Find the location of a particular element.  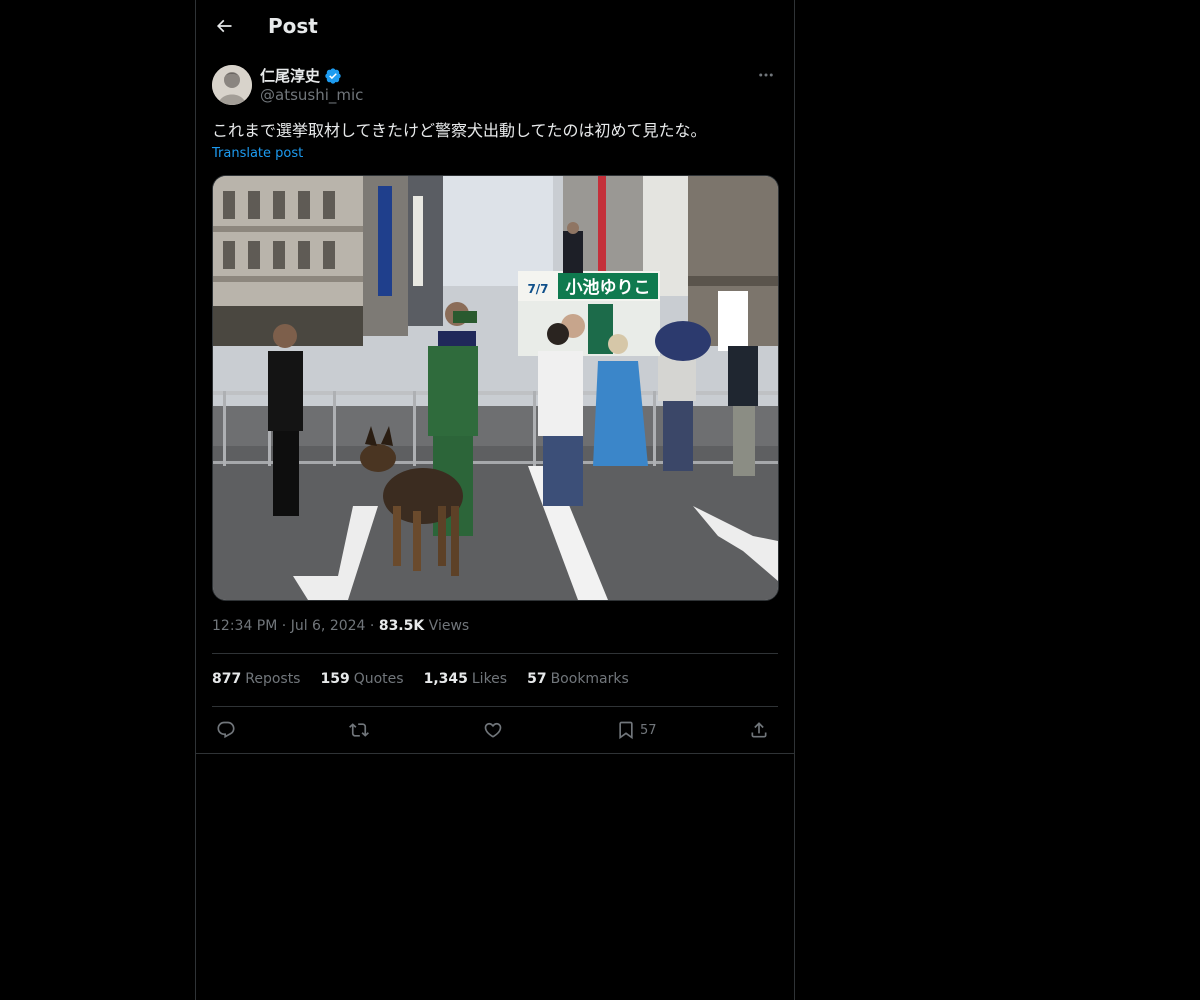

verified-badge-icon is located at coordinates (333, 75).